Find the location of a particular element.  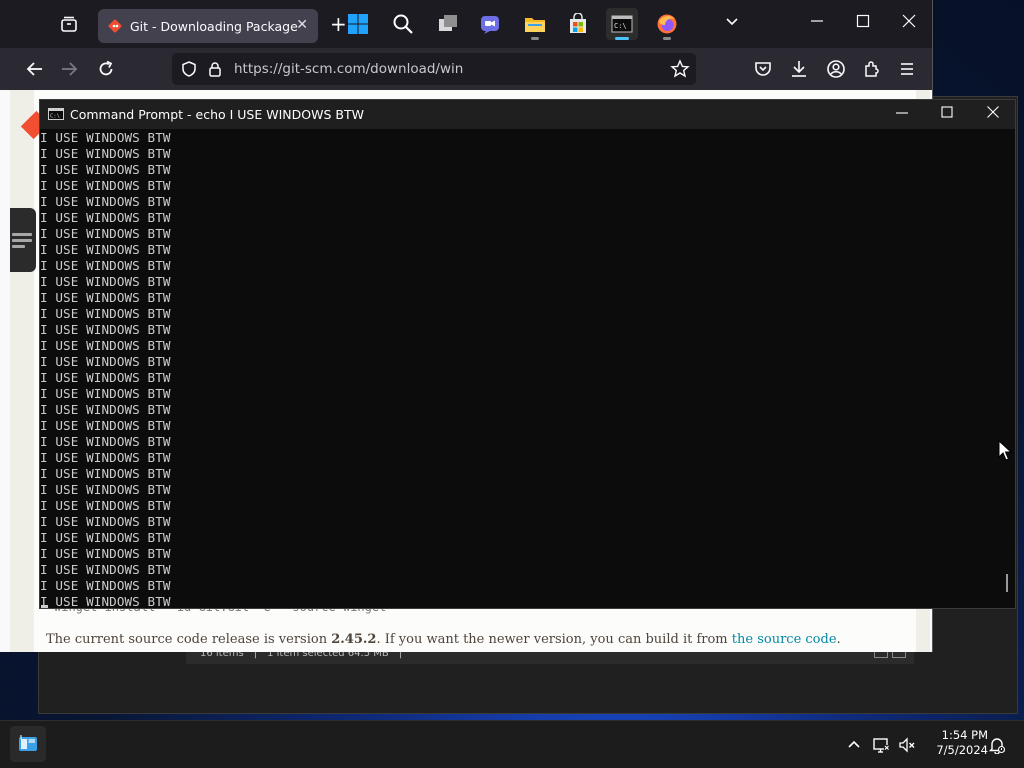

cmd-scrollbar is located at coordinates (1007, 583).